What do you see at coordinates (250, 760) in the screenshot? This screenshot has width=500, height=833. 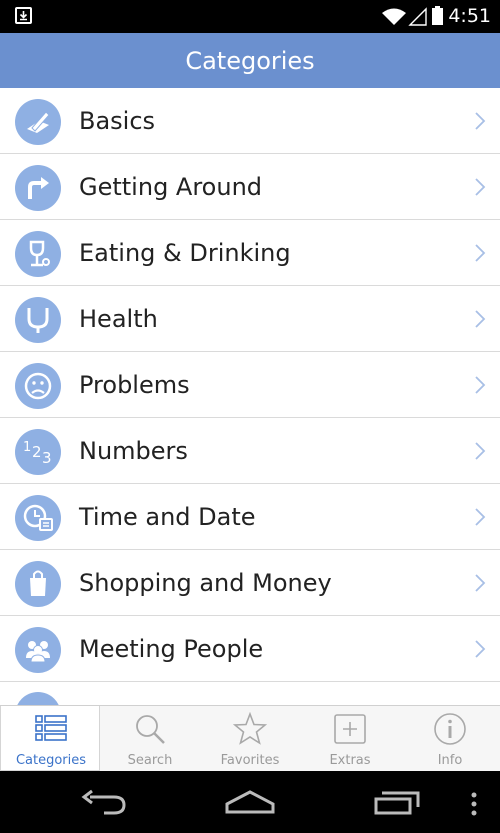 I see `tab-label: Favorites` at bounding box center [250, 760].